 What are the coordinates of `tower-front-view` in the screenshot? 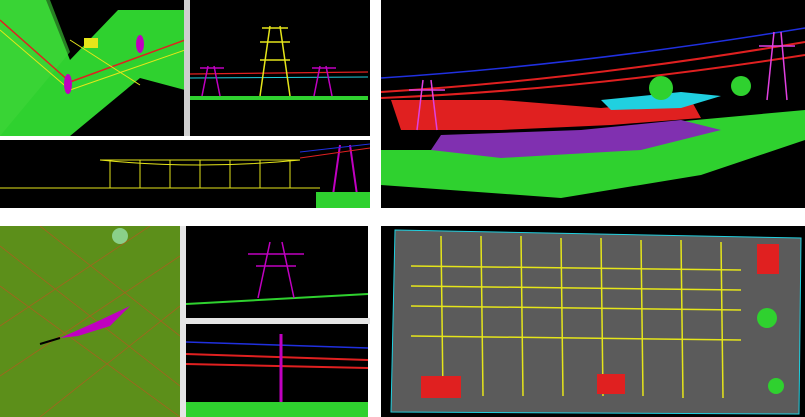 It's located at (277, 272).